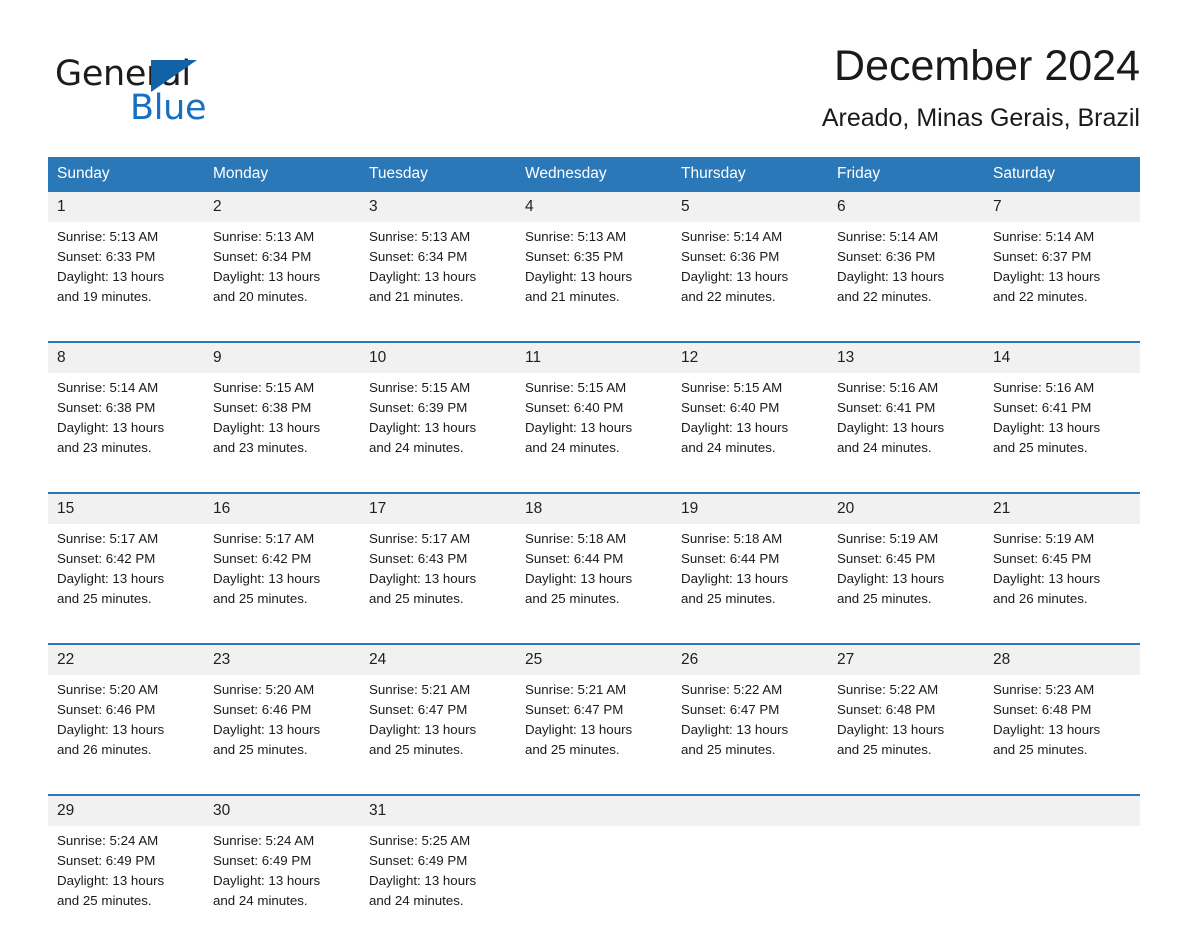 The width and height of the screenshot is (1188, 925). Describe the element at coordinates (750, 810) in the screenshot. I see `day-number-empty` at that location.